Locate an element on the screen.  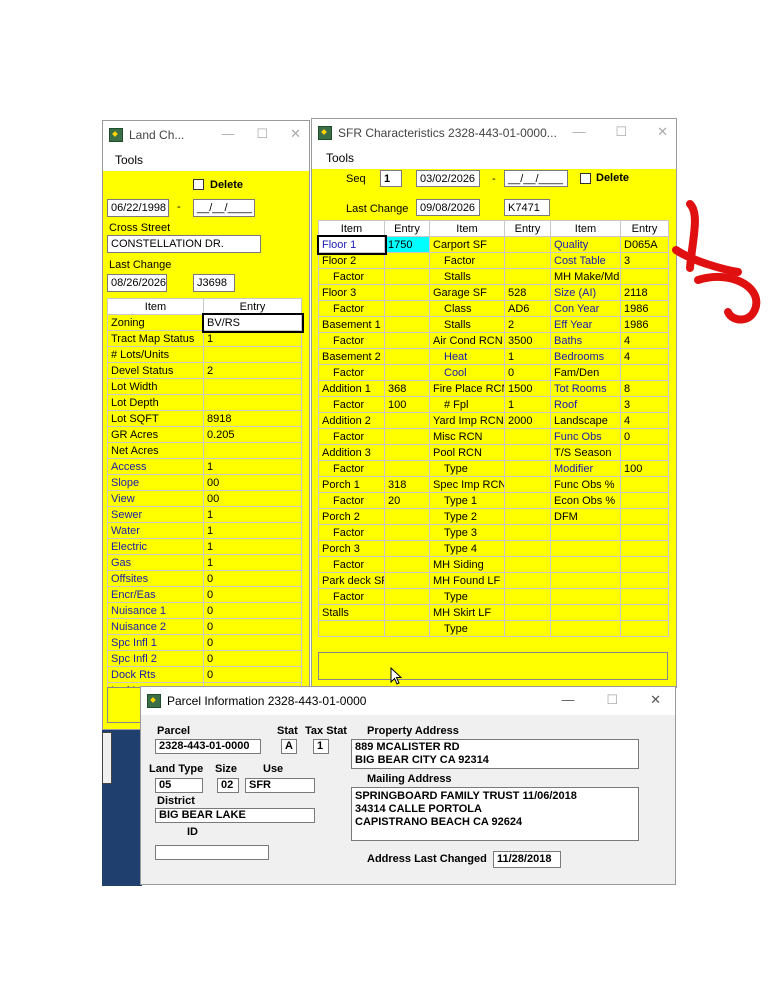
property-address-field: 889 MCALISTER RD BIG BEAR CITY CA 92314 is located at coordinates (495, 754).